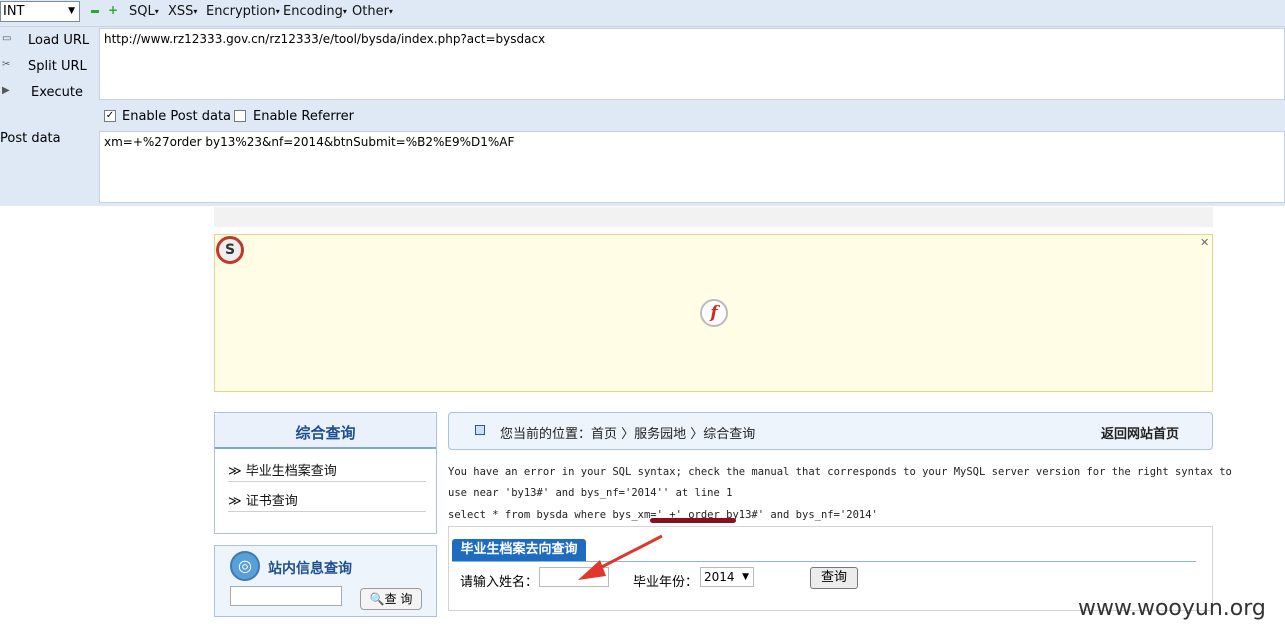 This screenshot has height=637, width=1285. Describe the element at coordinates (182, 11) in the screenshot. I see `menu-xss: XSS▾` at that location.